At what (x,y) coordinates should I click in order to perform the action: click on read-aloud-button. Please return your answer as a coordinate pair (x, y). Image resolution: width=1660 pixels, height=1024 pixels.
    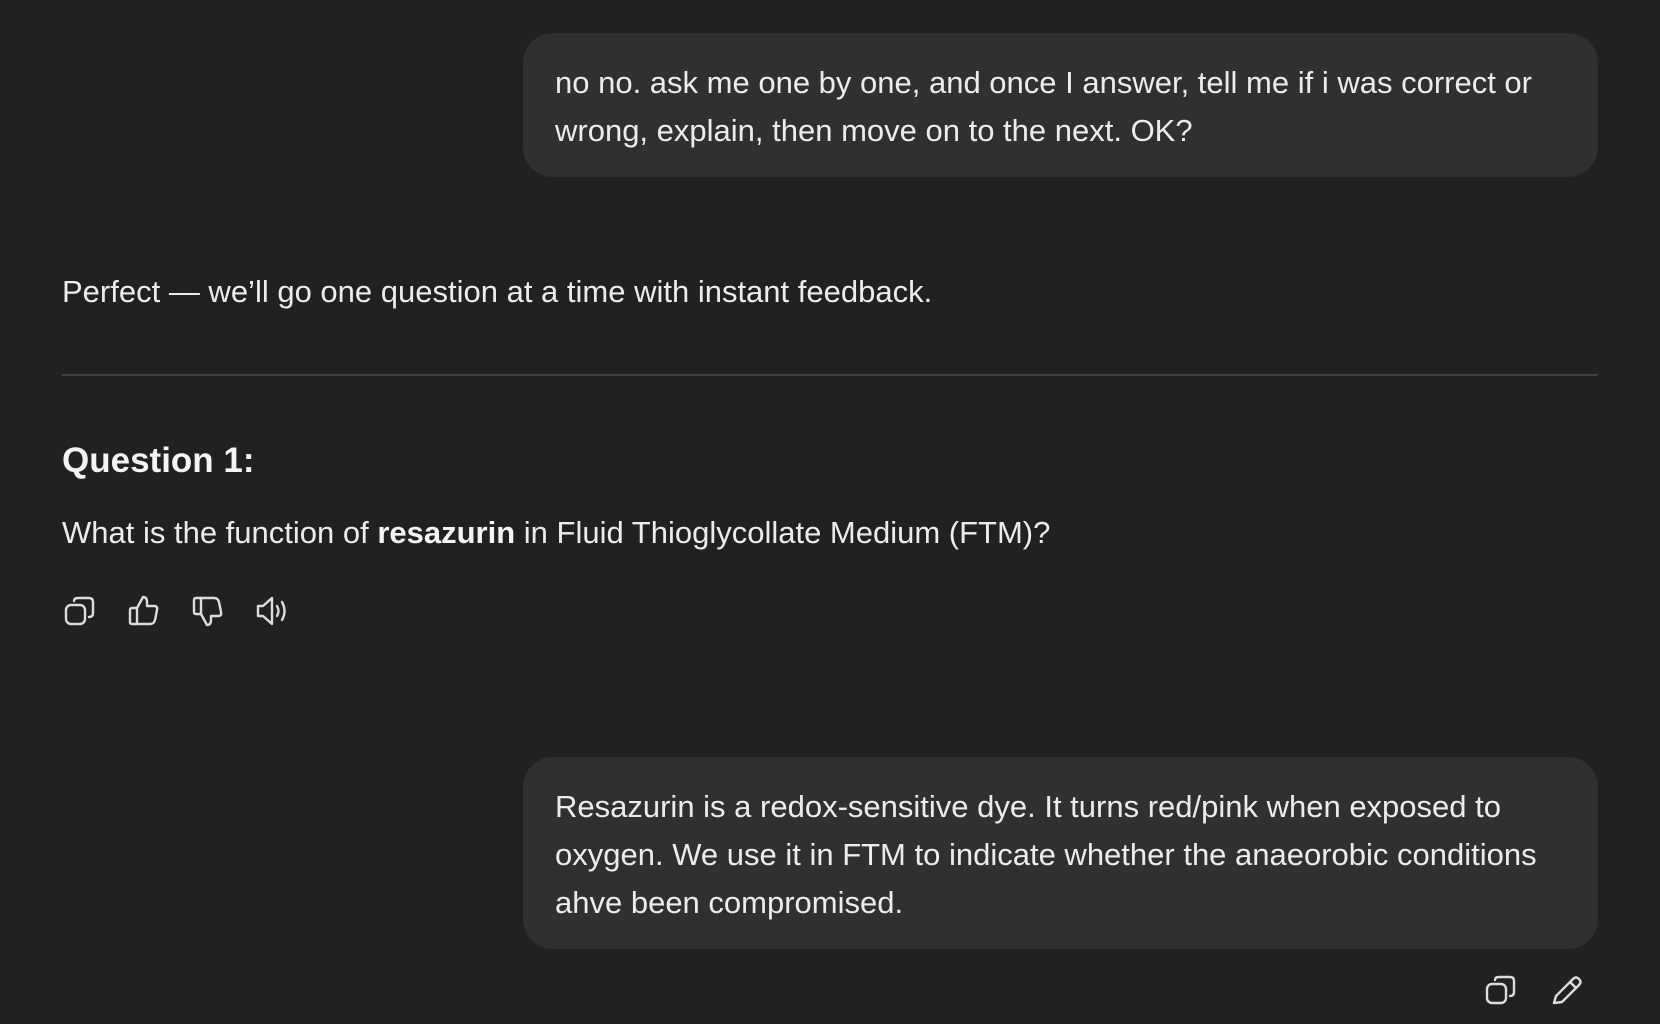
    Looking at the image, I should click on (272, 611).